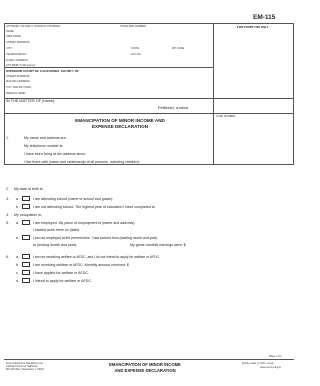 Image resolution: width=320 pixels, height=386 pixels. What do you see at coordinates (13, 36) in the screenshot?
I see `firm-name-label: FIRM NAME:` at bounding box center [13, 36].